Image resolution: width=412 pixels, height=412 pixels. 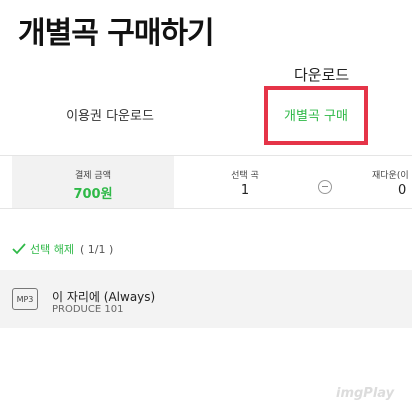 What do you see at coordinates (52, 249) in the screenshot?
I see `deselect-label: 선택 해제` at bounding box center [52, 249].